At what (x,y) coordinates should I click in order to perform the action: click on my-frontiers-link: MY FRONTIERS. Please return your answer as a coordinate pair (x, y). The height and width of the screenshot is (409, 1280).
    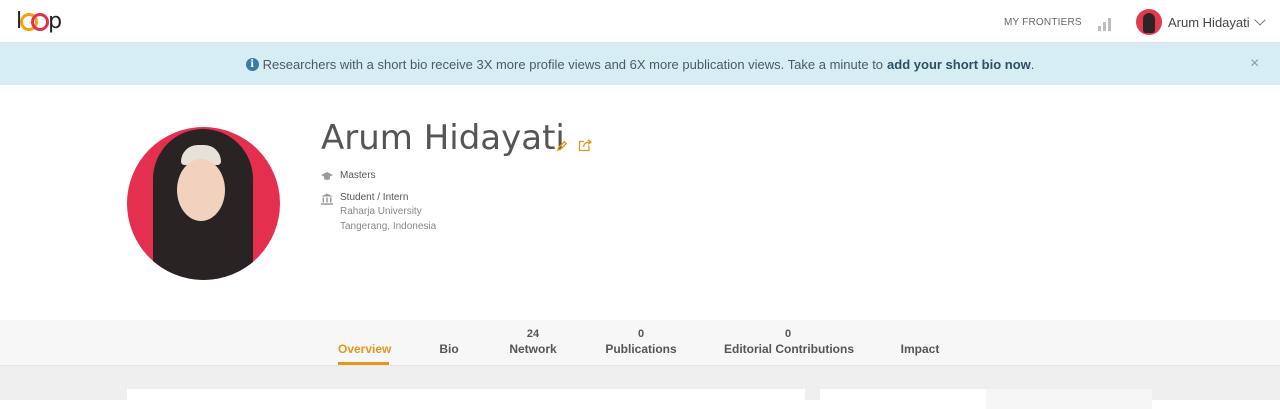
    Looking at the image, I should click on (1043, 22).